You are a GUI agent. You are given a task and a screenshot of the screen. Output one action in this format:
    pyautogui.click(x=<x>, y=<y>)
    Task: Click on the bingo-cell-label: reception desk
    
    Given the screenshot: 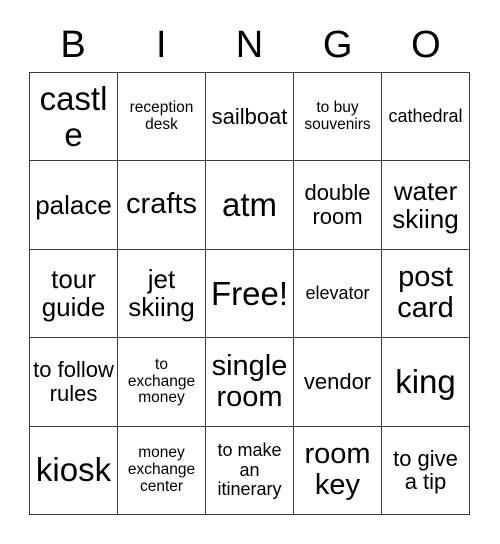 What is the action you would take?
    pyautogui.click(x=161, y=115)
    